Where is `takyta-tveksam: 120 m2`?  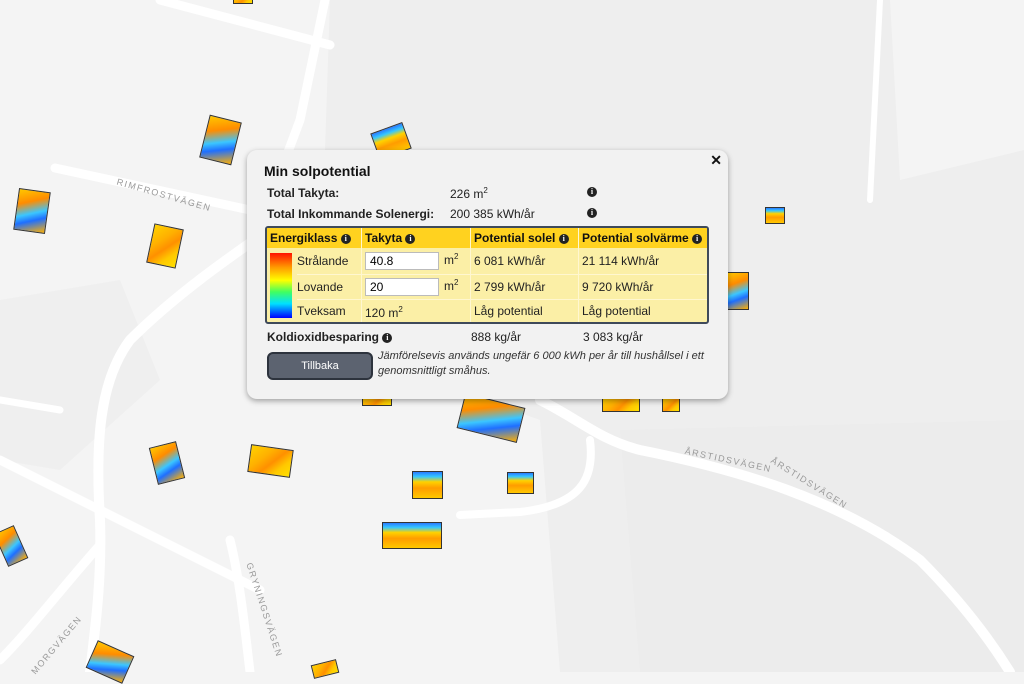 takyta-tveksam: 120 m2 is located at coordinates (384, 312).